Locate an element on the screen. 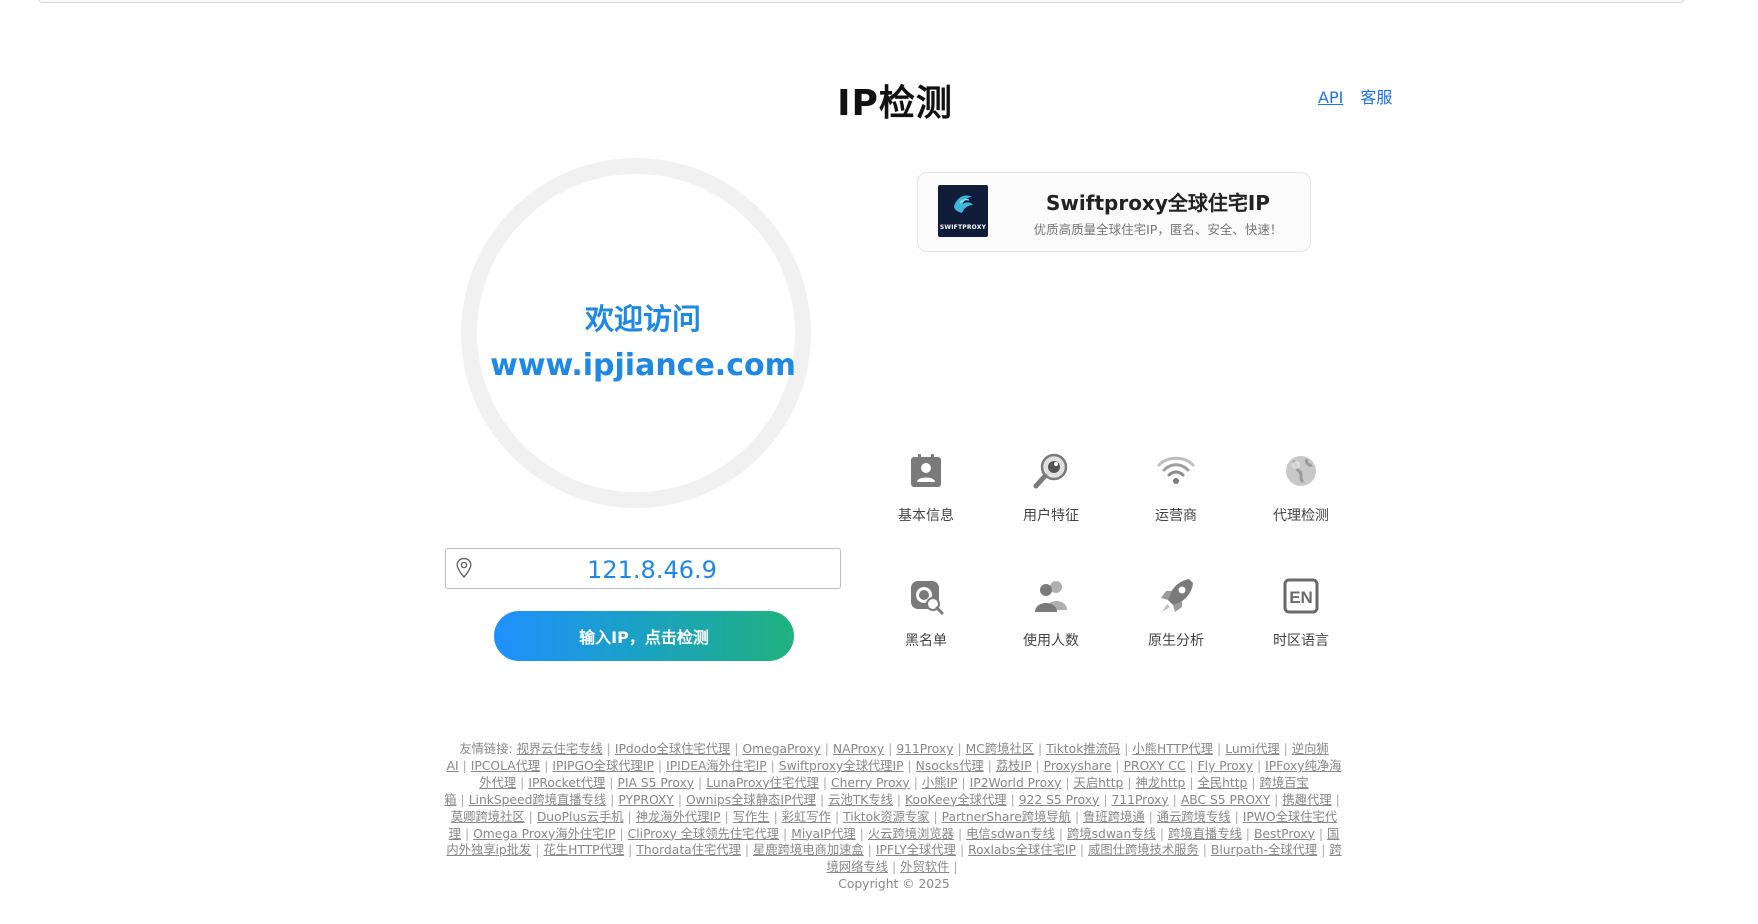 This screenshot has height=924, width=1758. wifi-icon is located at coordinates (1176, 470).